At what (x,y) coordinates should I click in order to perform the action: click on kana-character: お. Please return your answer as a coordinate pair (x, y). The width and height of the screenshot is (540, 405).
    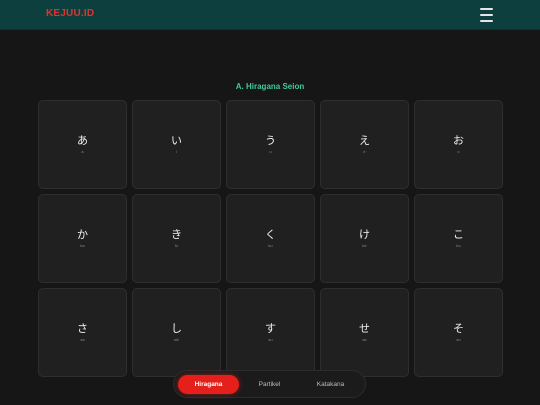
    Looking at the image, I should click on (458, 140).